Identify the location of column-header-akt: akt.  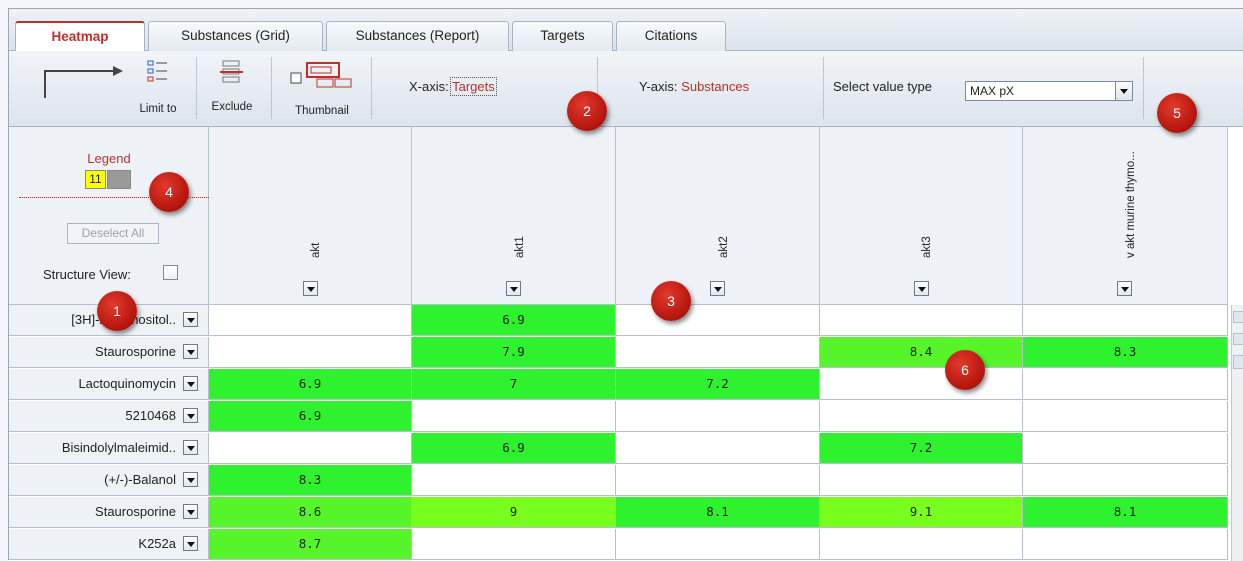
(310, 216).